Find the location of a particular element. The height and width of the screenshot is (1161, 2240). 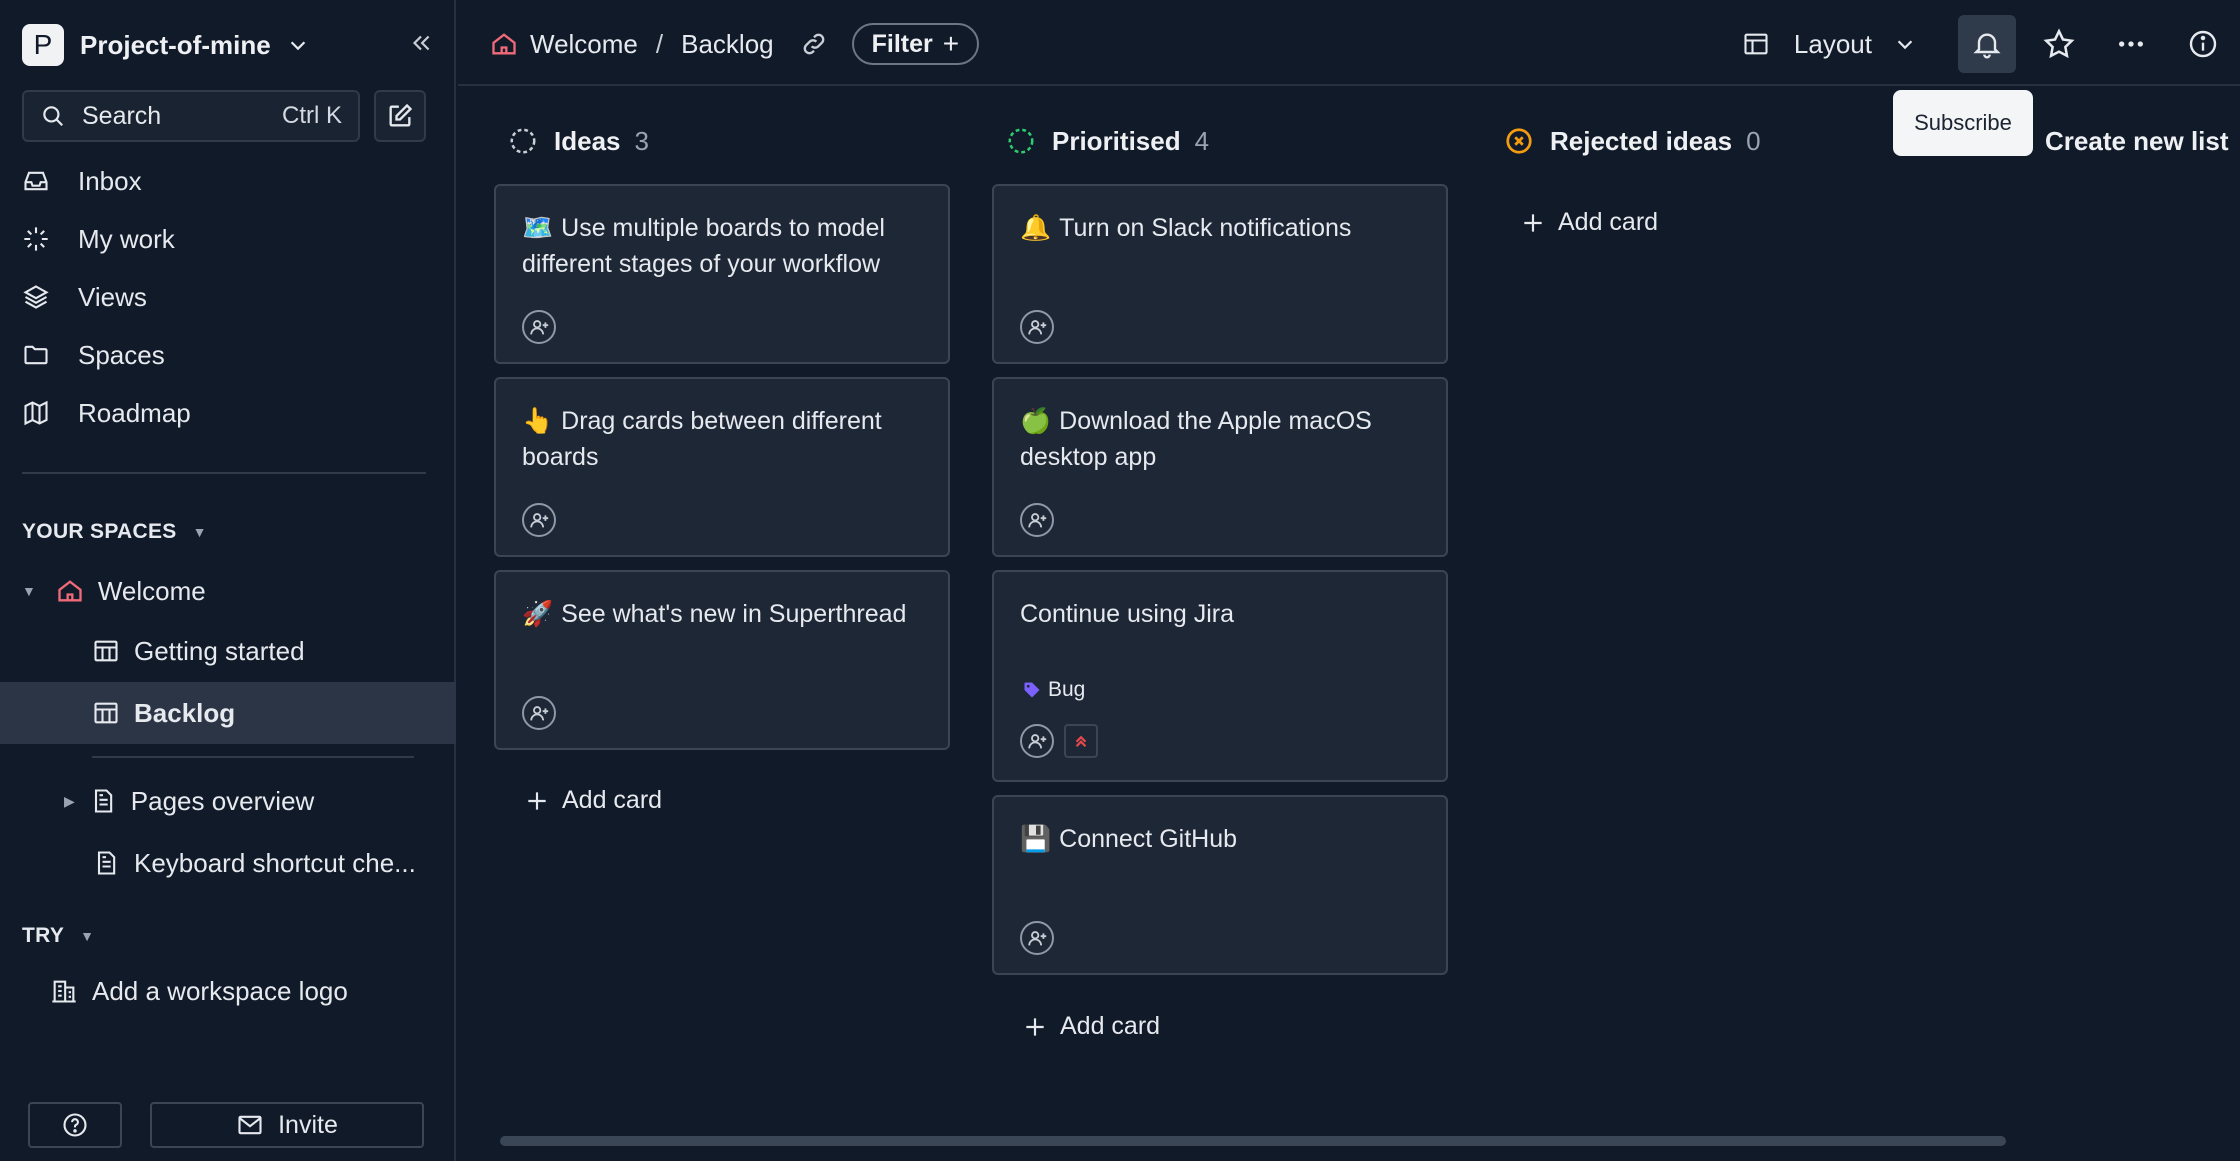

column-header: Prioritised 4 is located at coordinates (1220, 141).